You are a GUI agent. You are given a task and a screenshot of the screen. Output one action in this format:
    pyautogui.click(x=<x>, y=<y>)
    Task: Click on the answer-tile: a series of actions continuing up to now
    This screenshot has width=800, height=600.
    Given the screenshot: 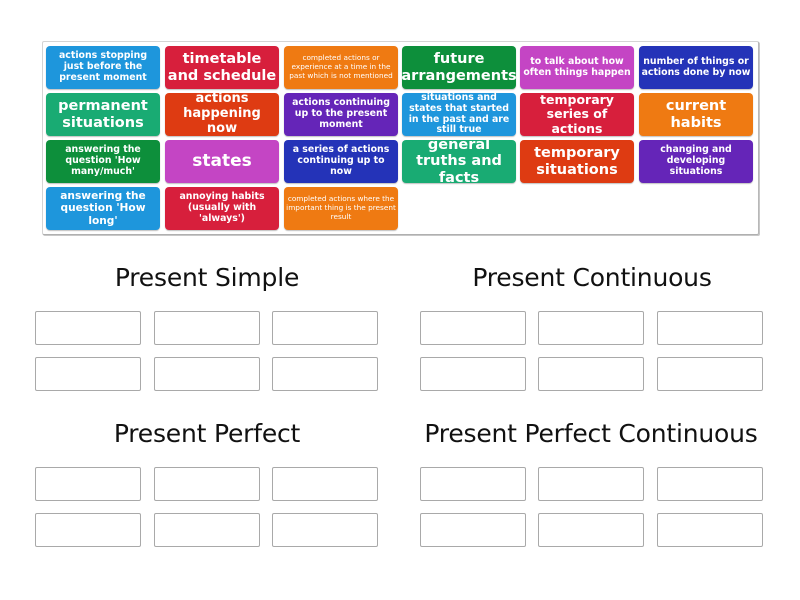 What is the action you would take?
    pyautogui.click(x=341, y=161)
    